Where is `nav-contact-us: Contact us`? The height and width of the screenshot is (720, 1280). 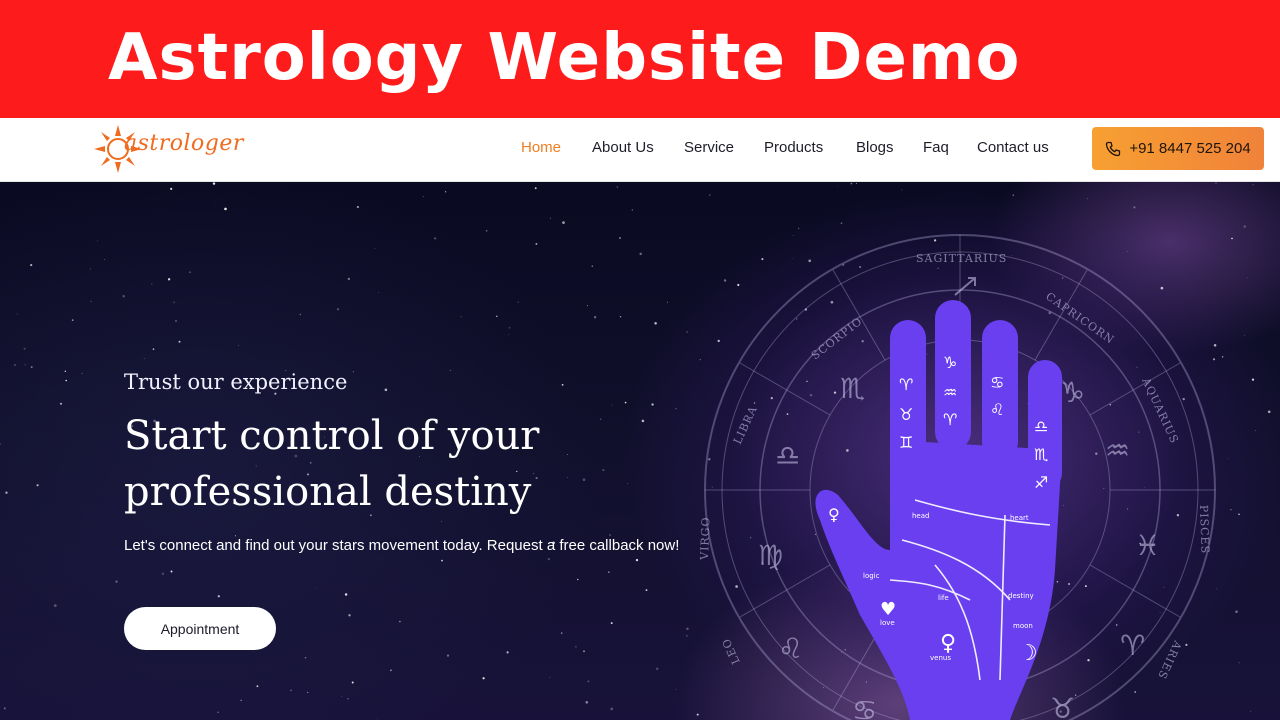 nav-contact-us: Contact us is located at coordinates (1013, 147).